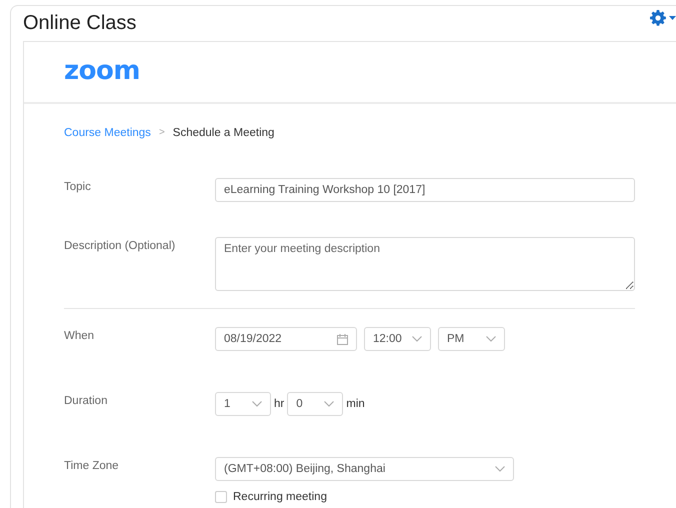 The width and height of the screenshot is (676, 508). I want to click on caret-icon, so click(672, 18).